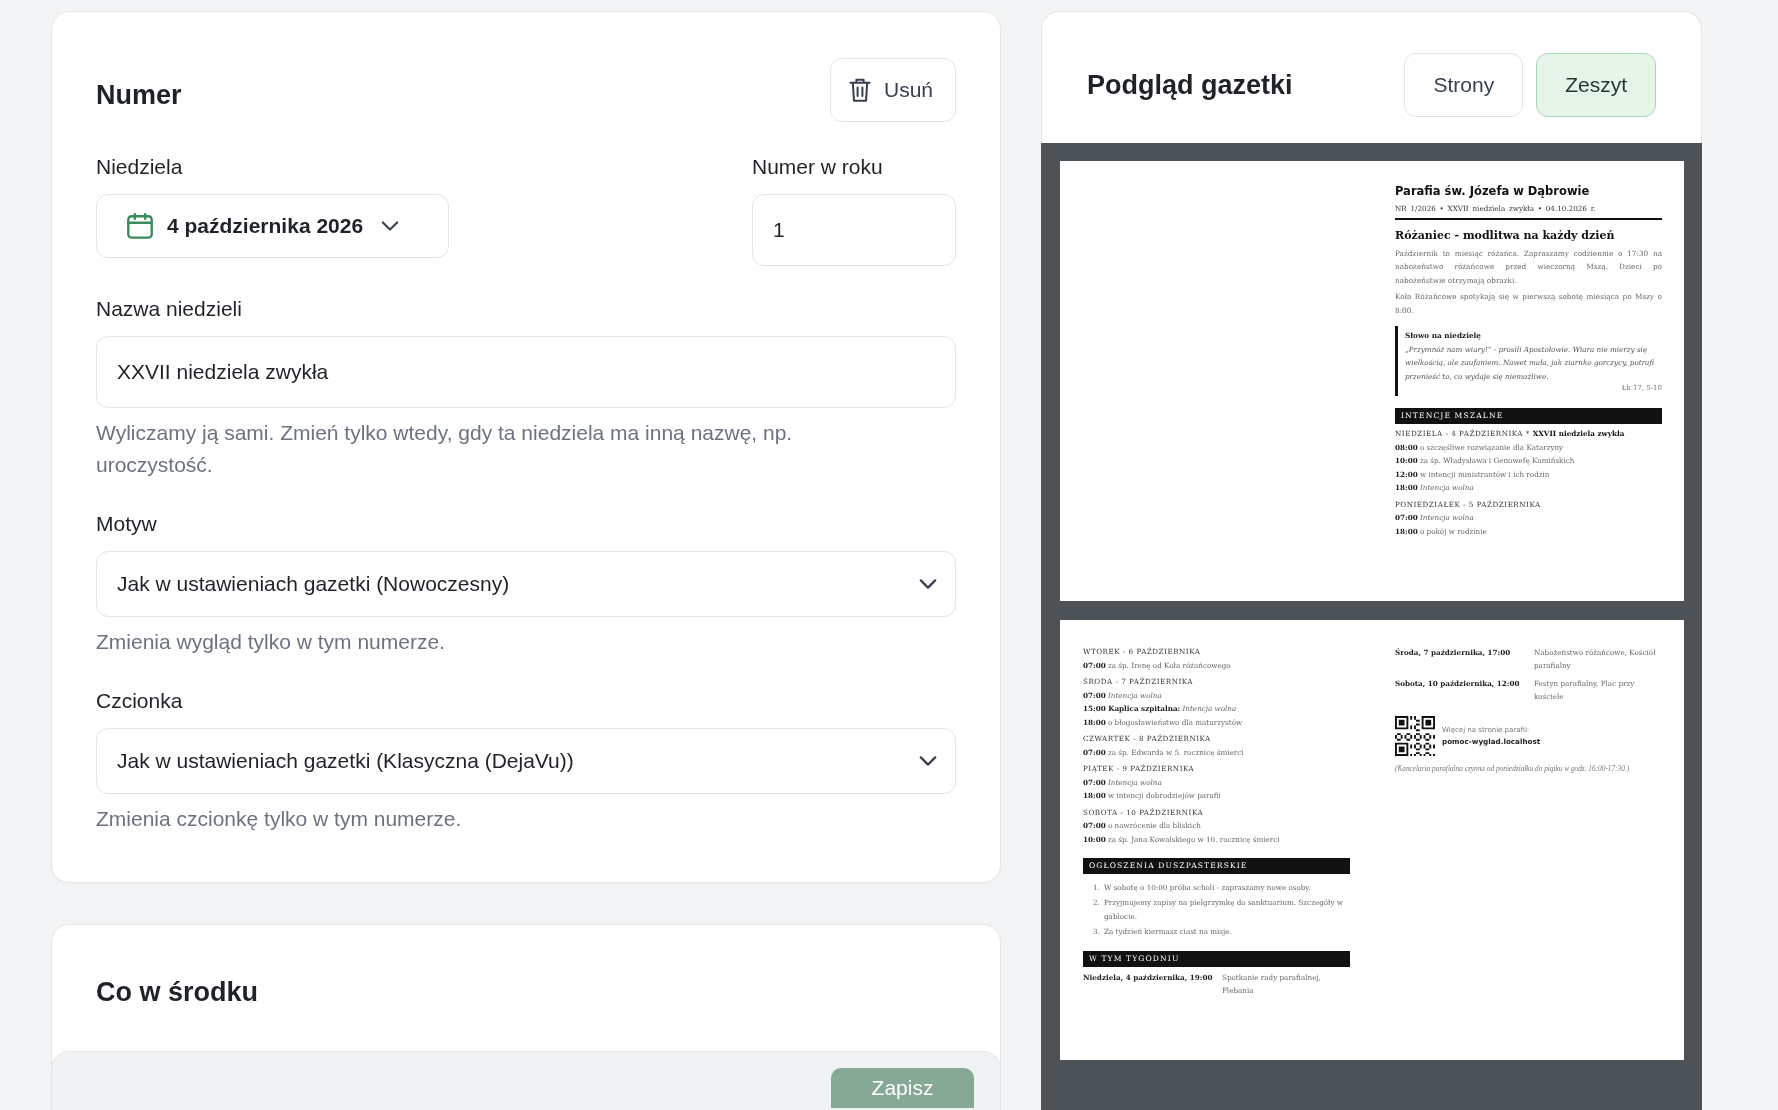  Describe the element at coordinates (140, 167) in the screenshot. I see `field-label: Niedziela` at that location.